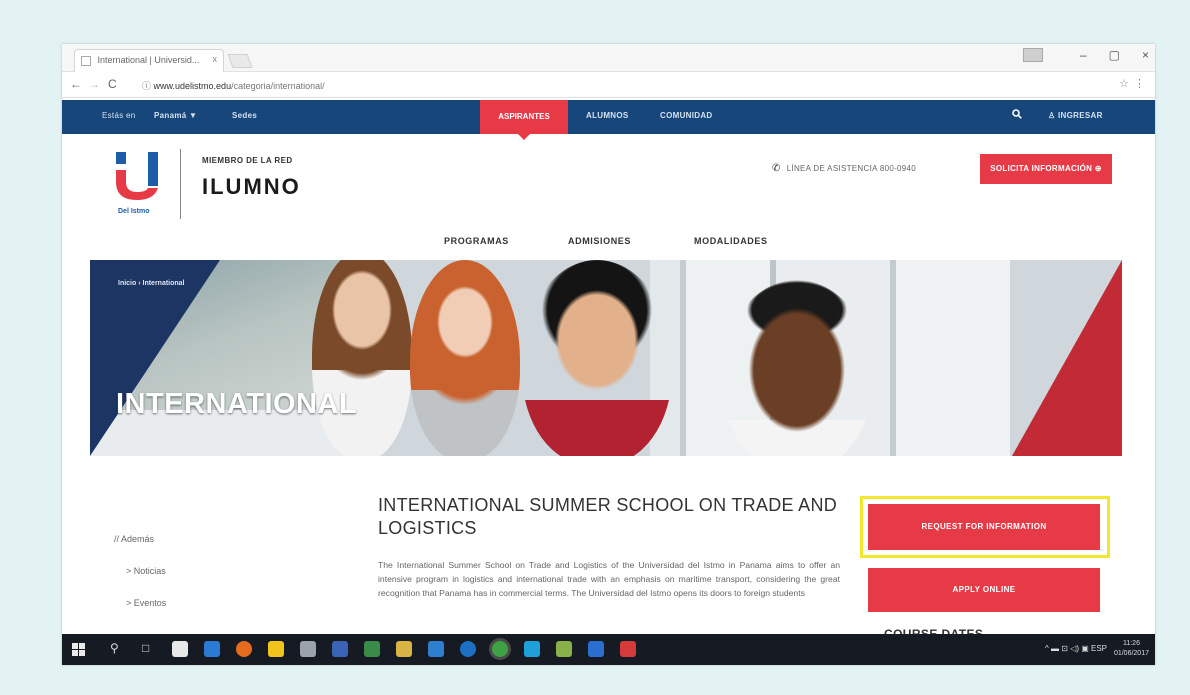  What do you see at coordinates (146, 86) in the screenshot?
I see `site-info-icon: ⓘ` at bounding box center [146, 86].